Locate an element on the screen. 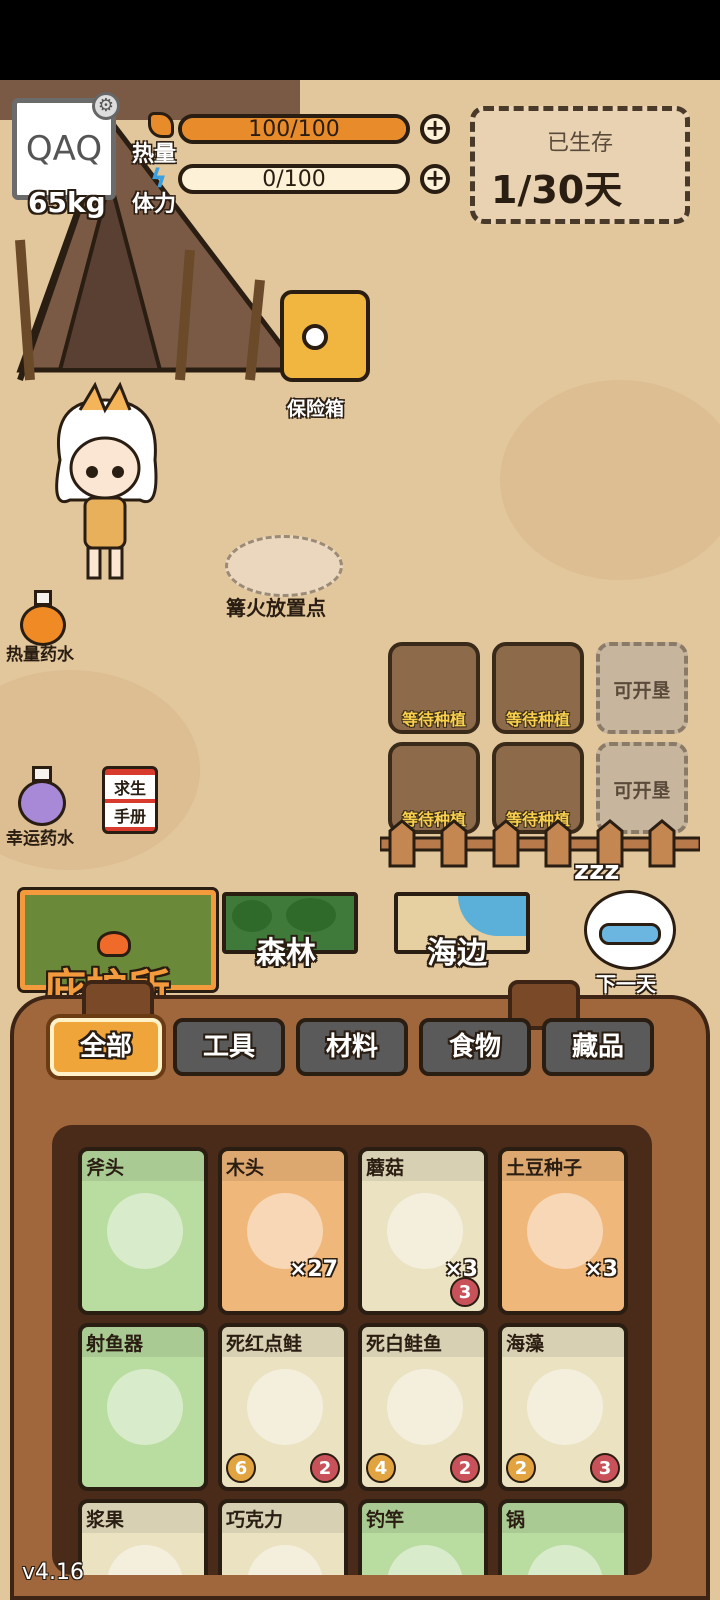 This screenshot has height=1600, width=720. luck-potion-icon is located at coordinates (42, 796).